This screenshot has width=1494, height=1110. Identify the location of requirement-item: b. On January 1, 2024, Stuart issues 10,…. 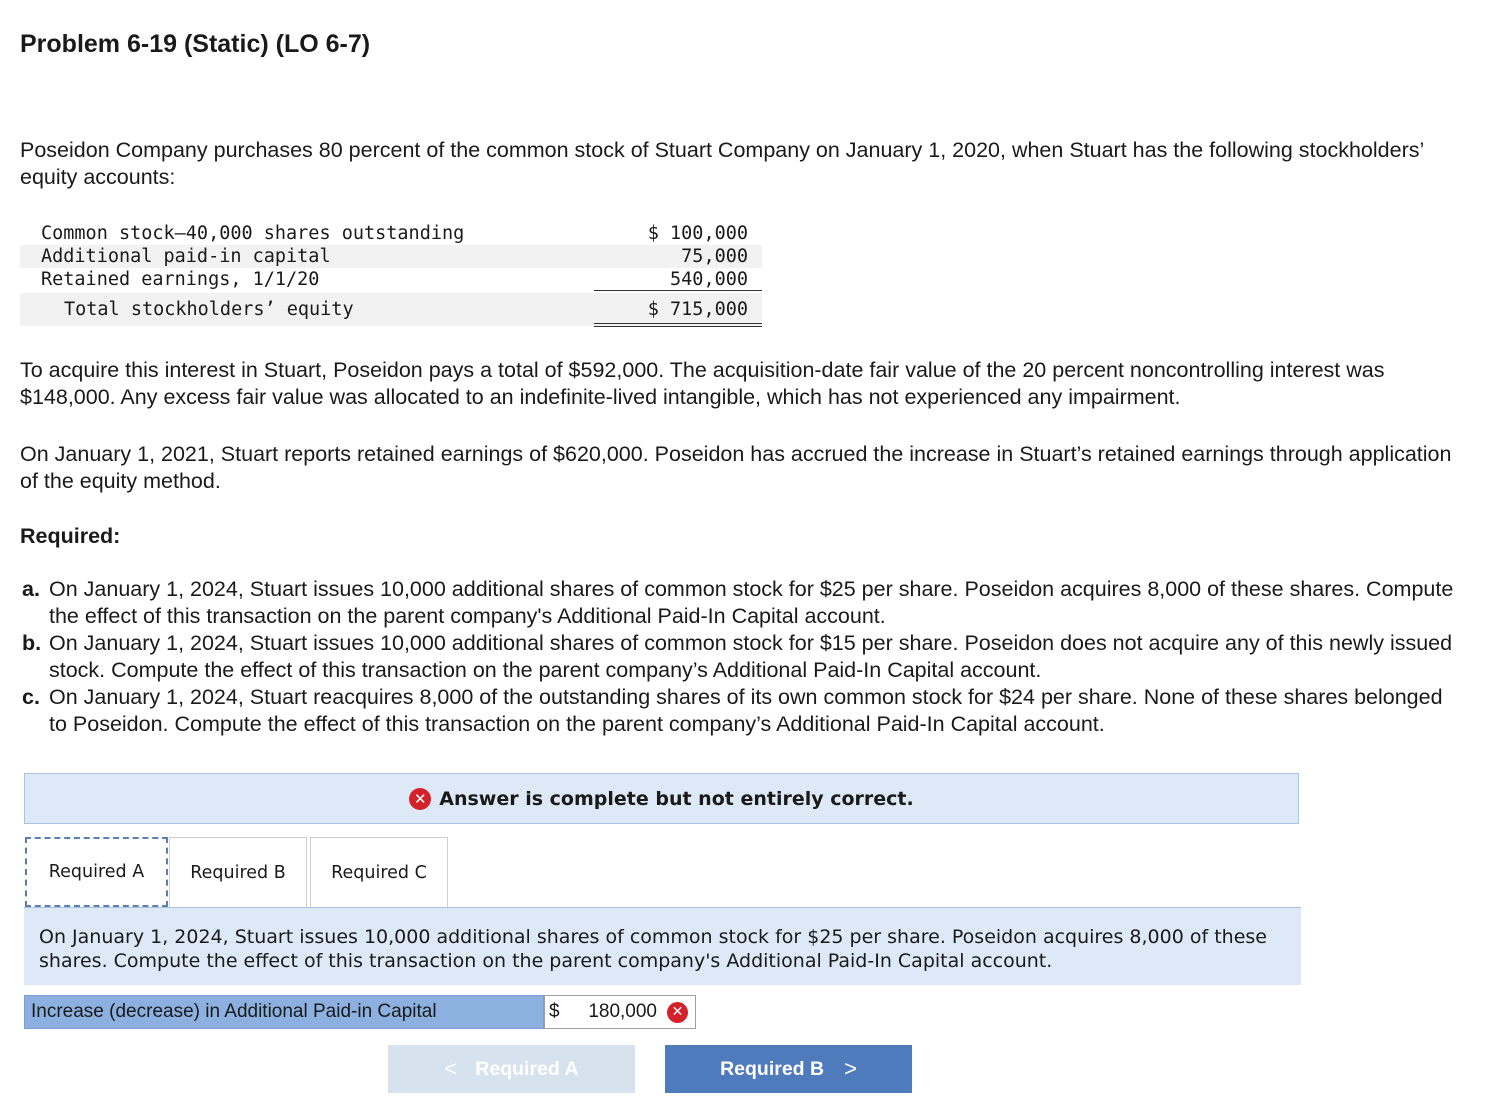
(742, 657).